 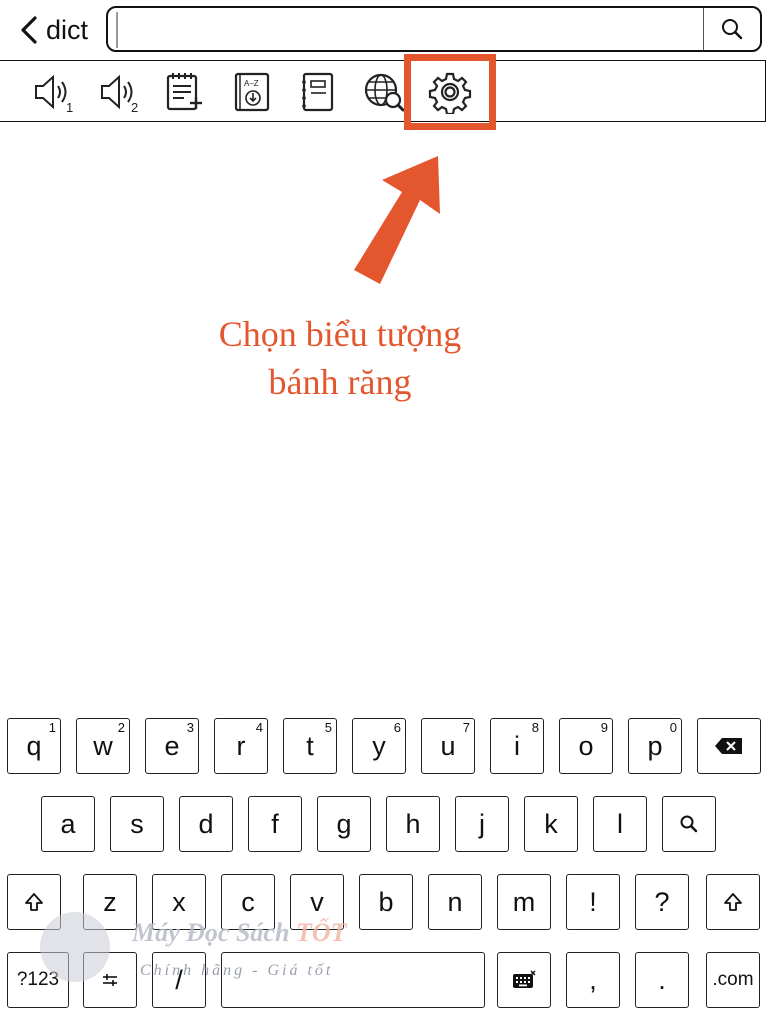 I want to click on shift-key-left, so click(x=34, y=902).